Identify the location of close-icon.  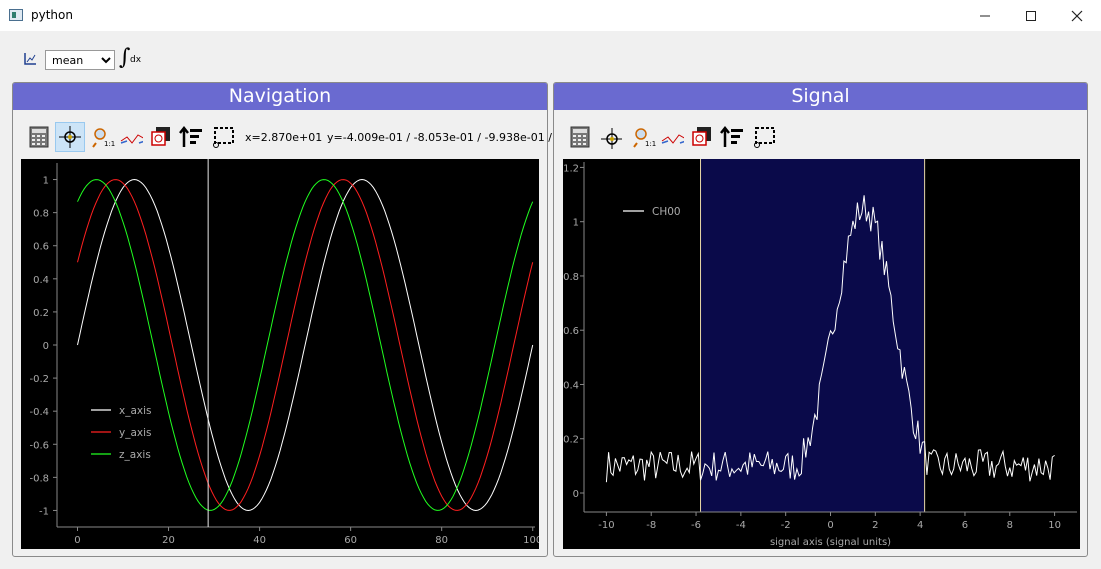
(1077, 15).